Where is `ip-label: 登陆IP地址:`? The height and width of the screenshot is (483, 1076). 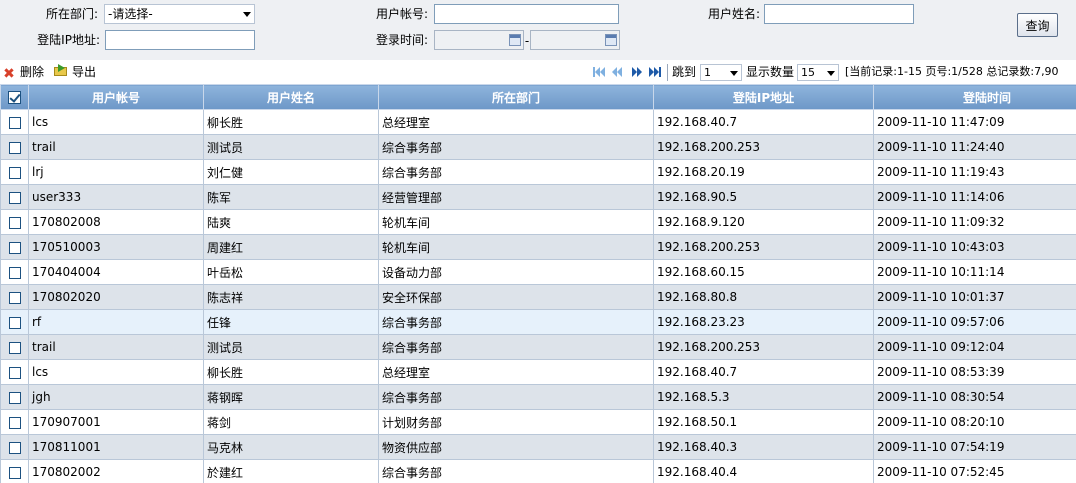
ip-label: 登陆IP地址: is located at coordinates (68, 40).